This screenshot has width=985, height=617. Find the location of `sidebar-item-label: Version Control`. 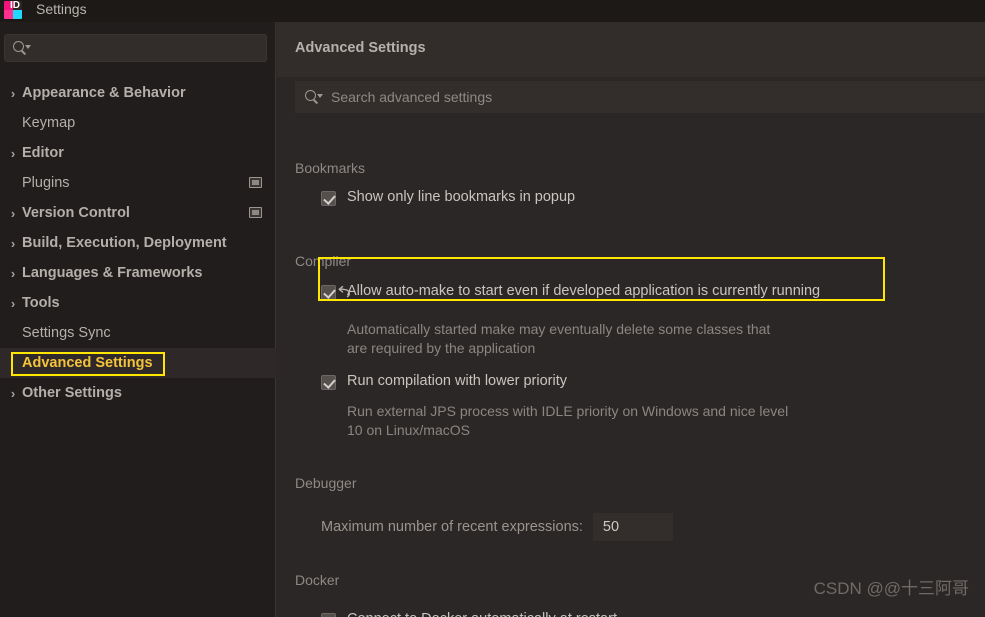

sidebar-item-label: Version Control is located at coordinates (76, 213).